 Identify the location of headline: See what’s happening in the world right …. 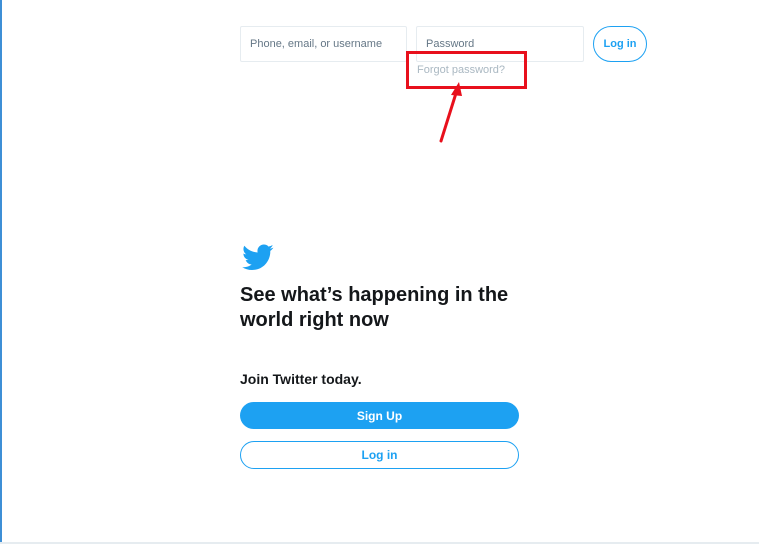
(374, 307).